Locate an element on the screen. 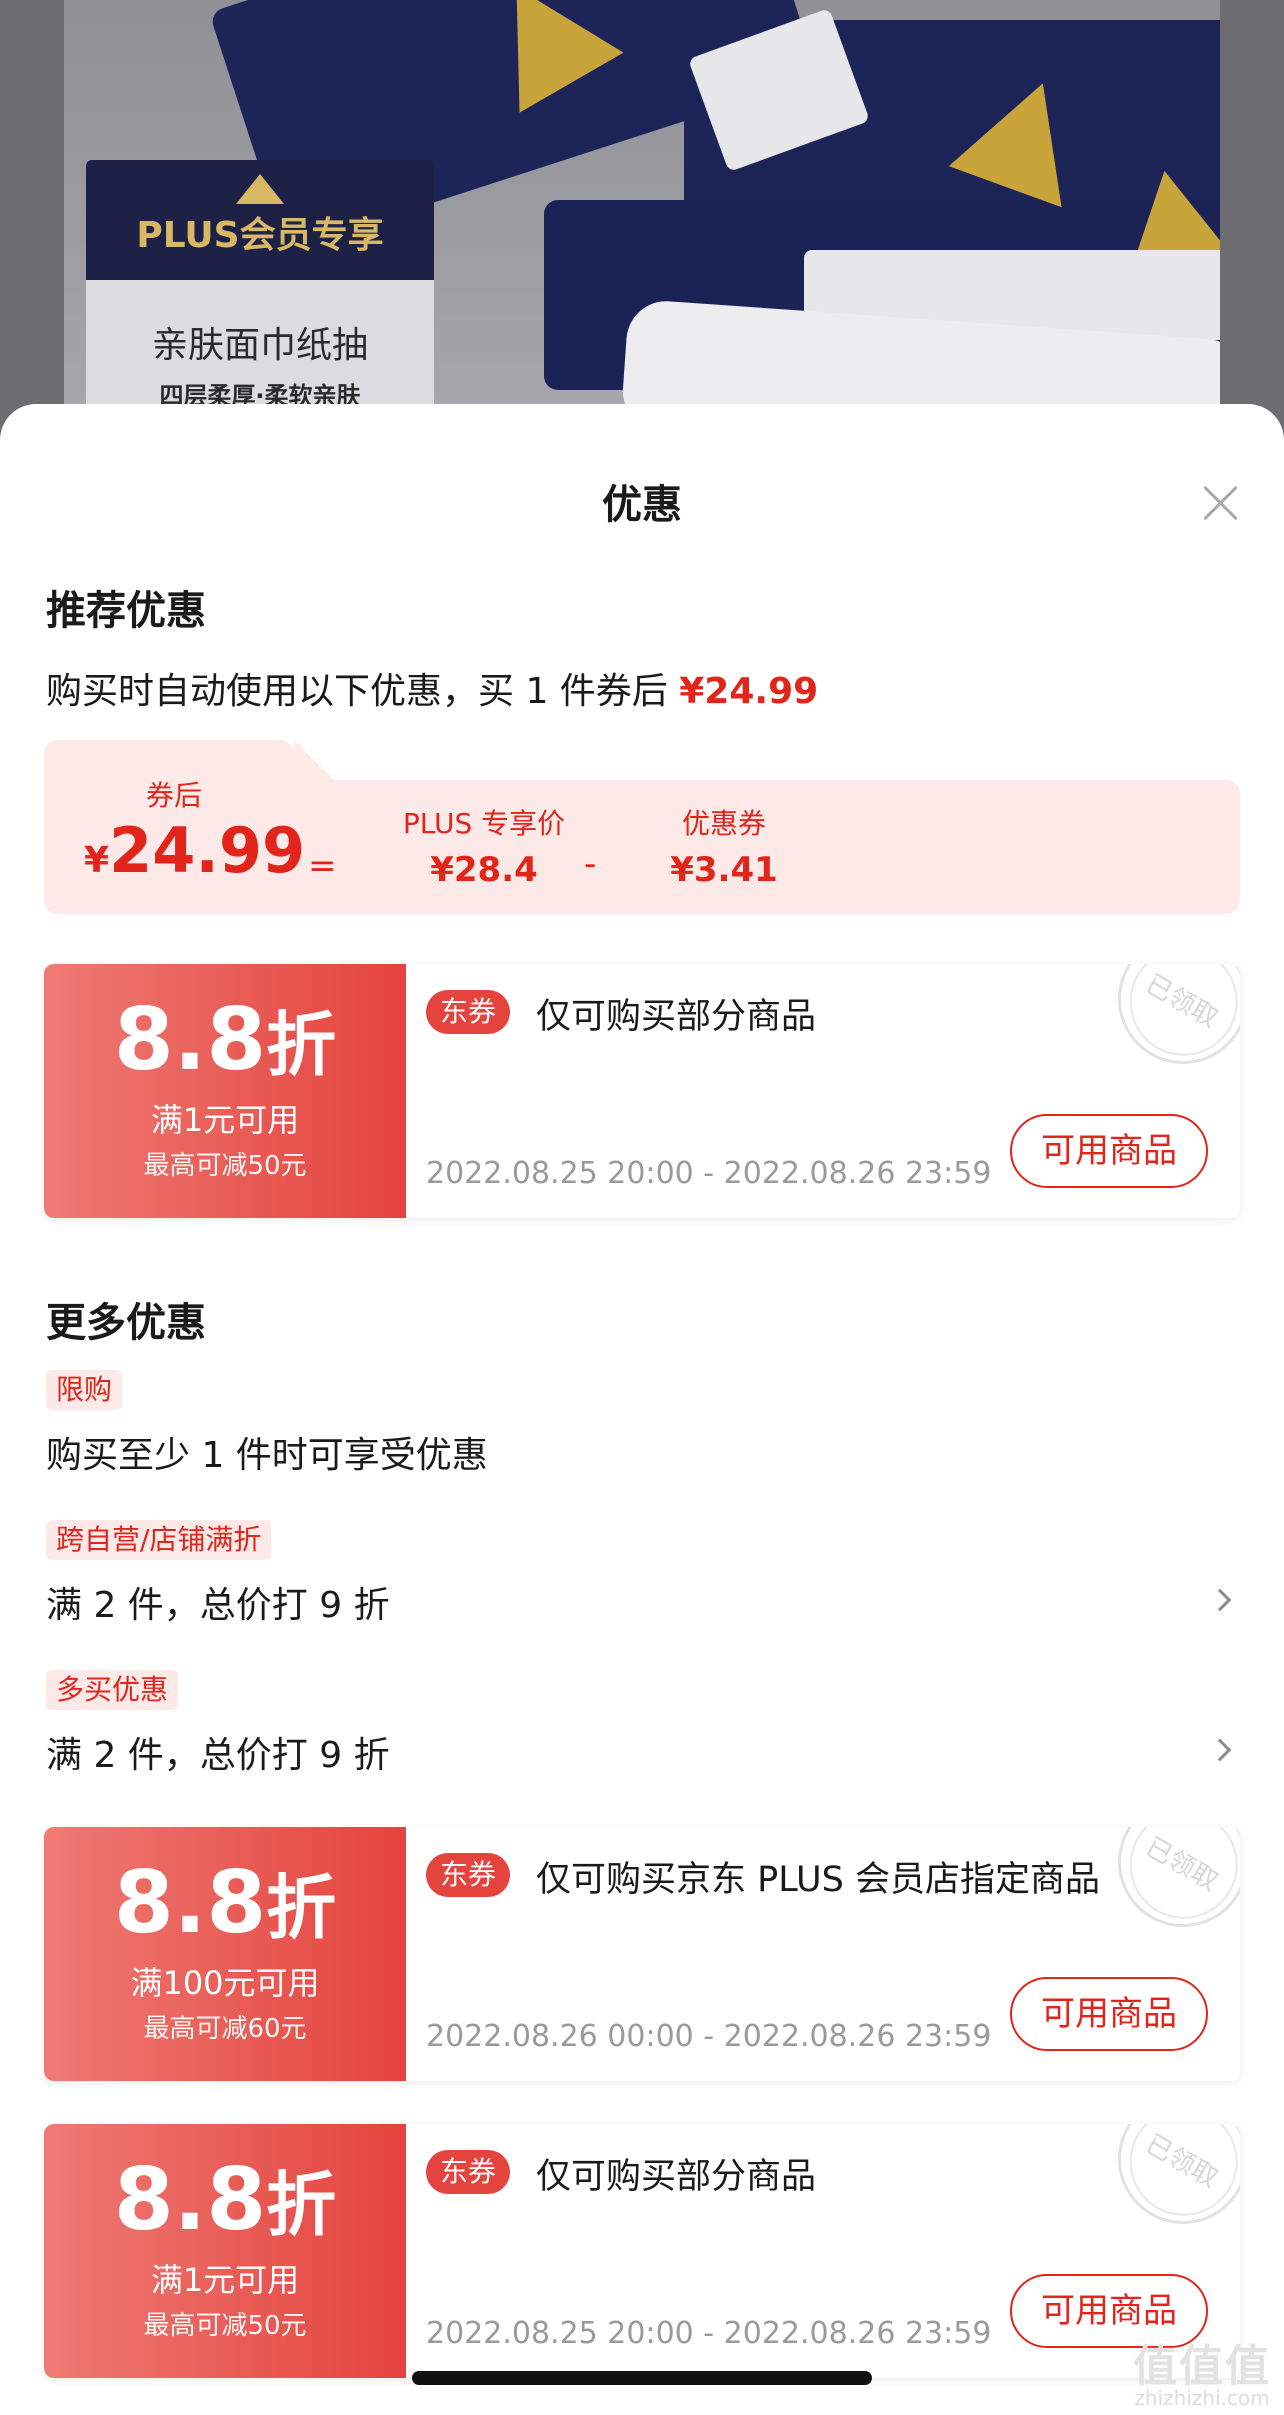 This screenshot has height=2415, width=1284. promo-tag: 多买优惠 is located at coordinates (112, 1690).